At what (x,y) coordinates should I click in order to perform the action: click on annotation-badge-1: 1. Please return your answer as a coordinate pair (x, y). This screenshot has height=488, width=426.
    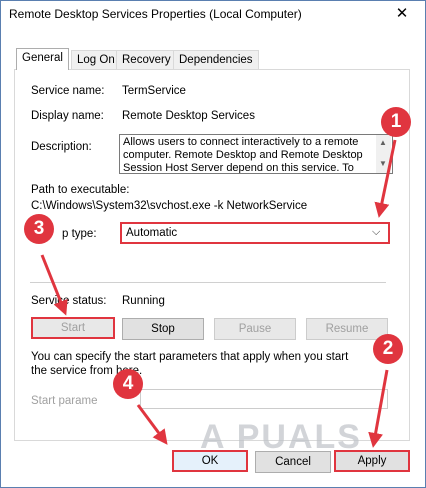
    Looking at the image, I should click on (396, 122).